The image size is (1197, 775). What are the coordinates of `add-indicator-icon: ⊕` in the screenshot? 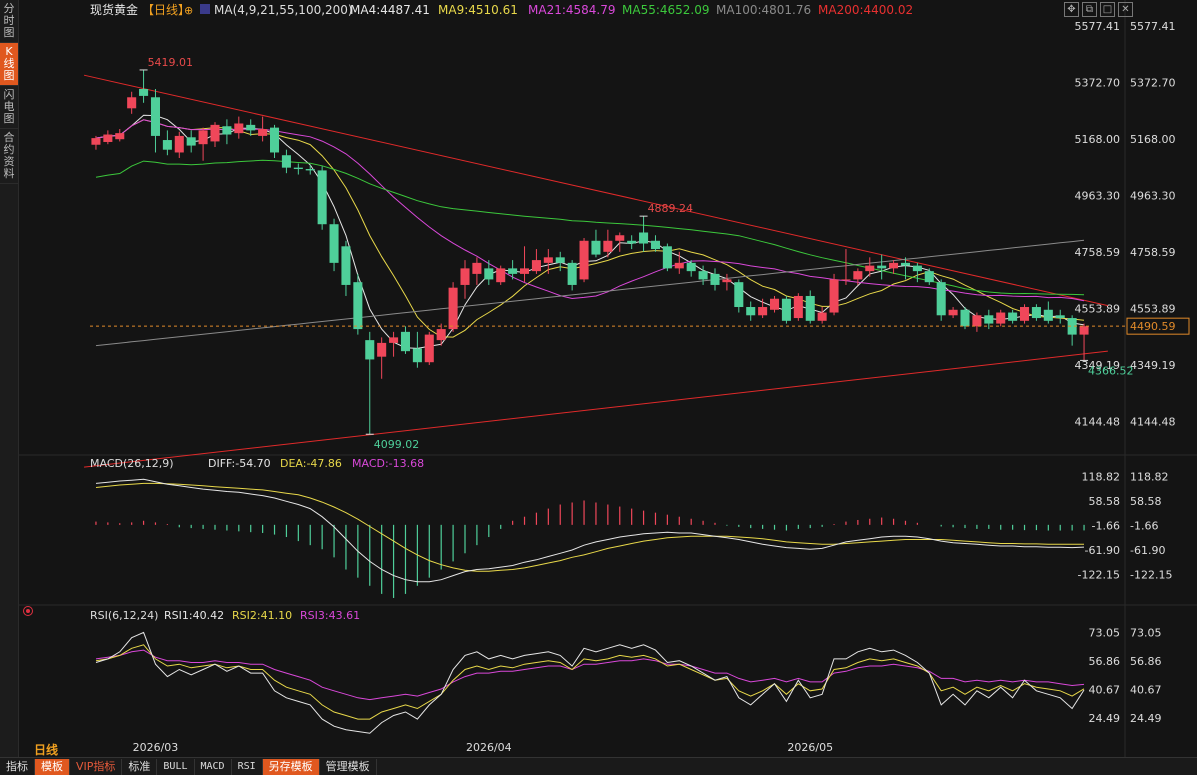 It's located at (188, 10).